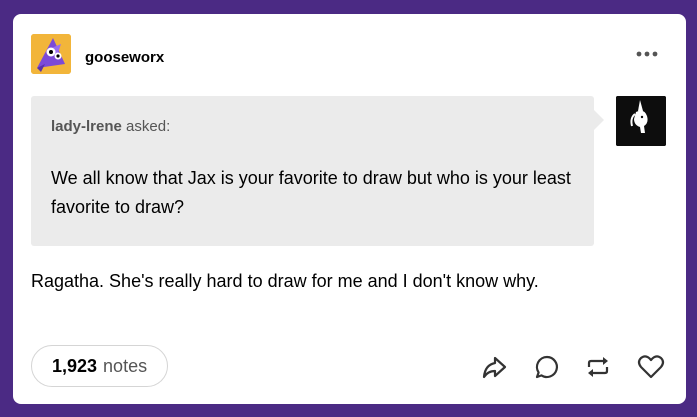 The image size is (697, 417). I want to click on share-arrow-icon, so click(494, 367).